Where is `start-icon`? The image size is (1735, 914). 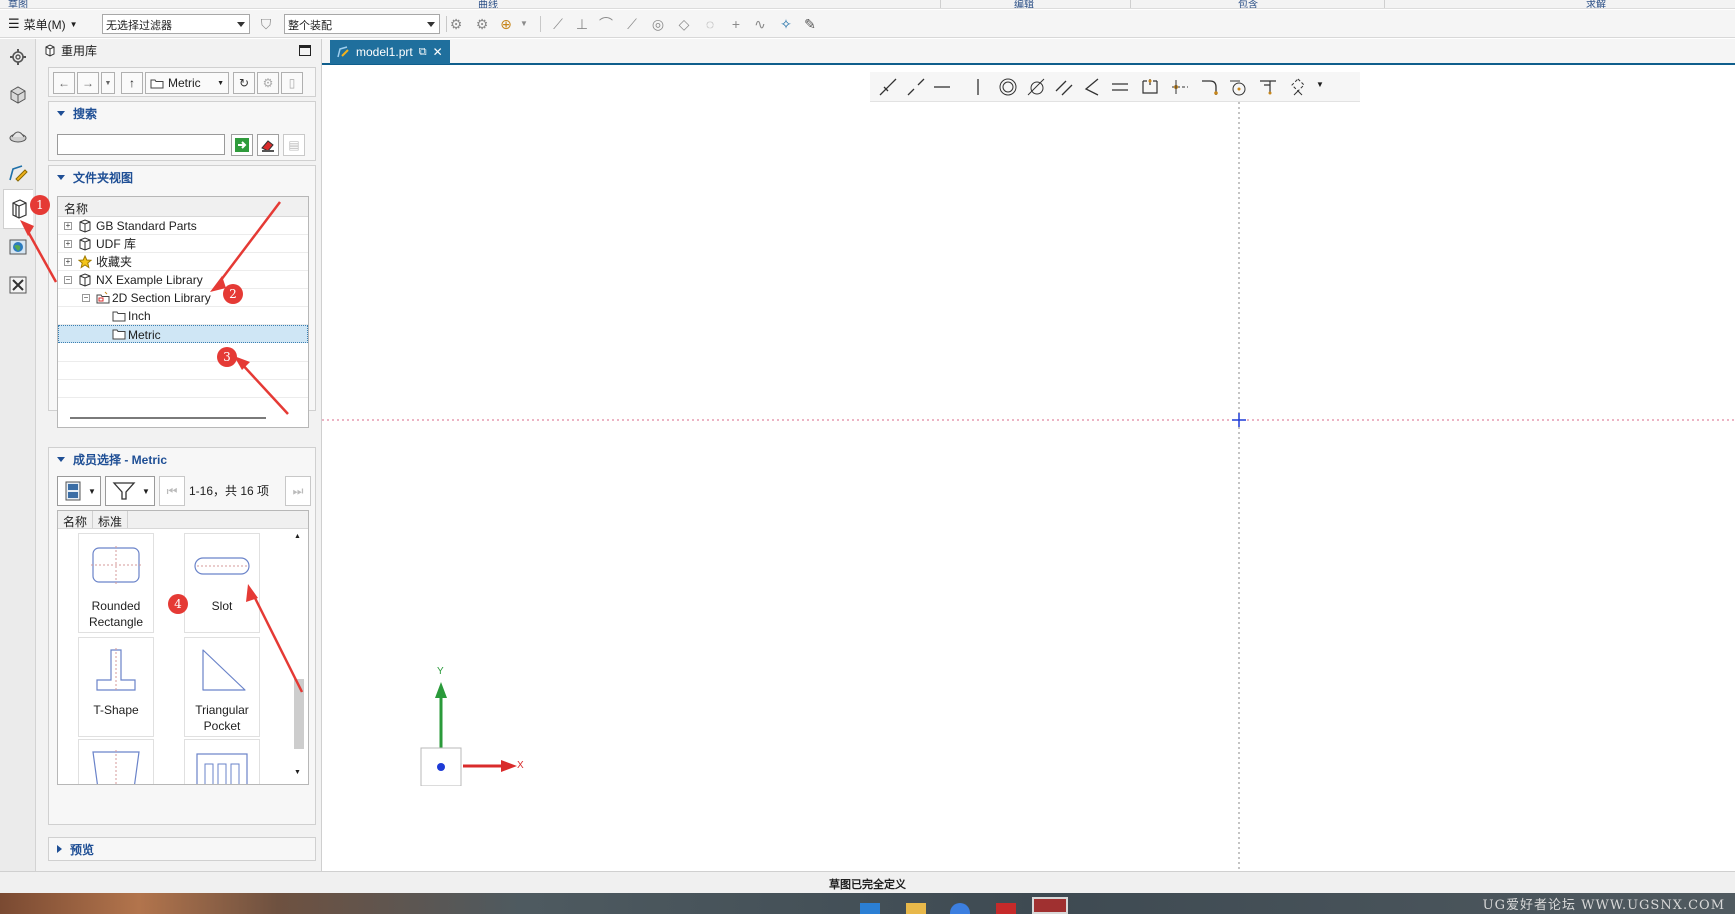 start-icon is located at coordinates (870, 908).